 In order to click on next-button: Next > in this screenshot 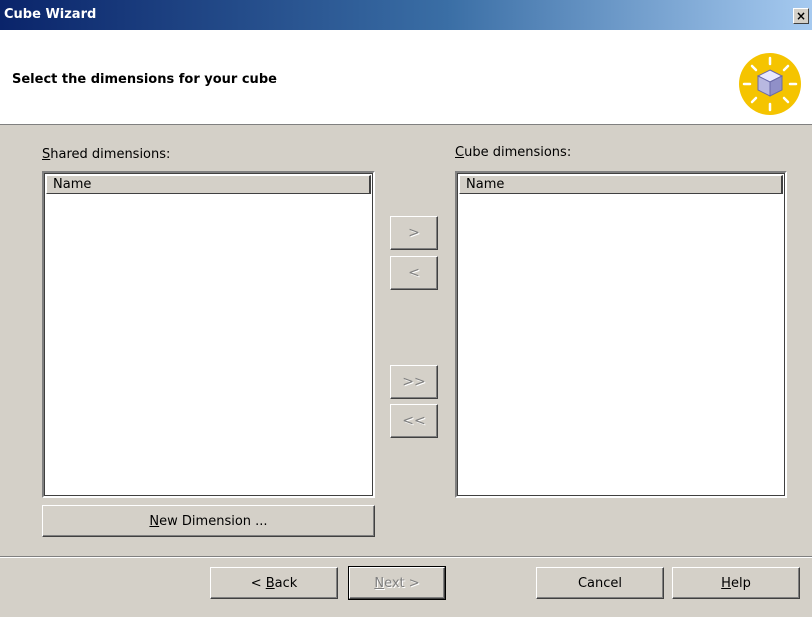, I will do `click(397, 583)`.